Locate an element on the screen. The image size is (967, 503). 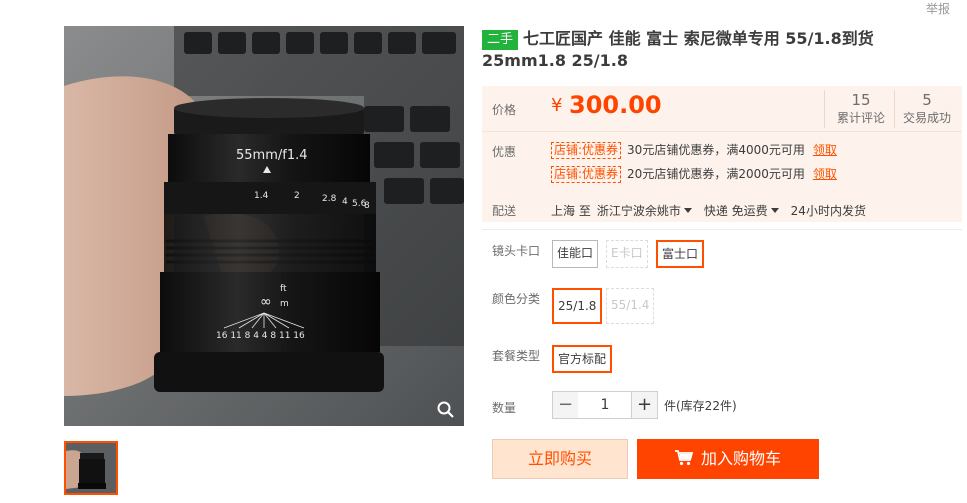
delivery-row: 配送 上海 至浙江宁波余姚市 快递 免运费 24小时内发货 is located at coordinates (674, 211).